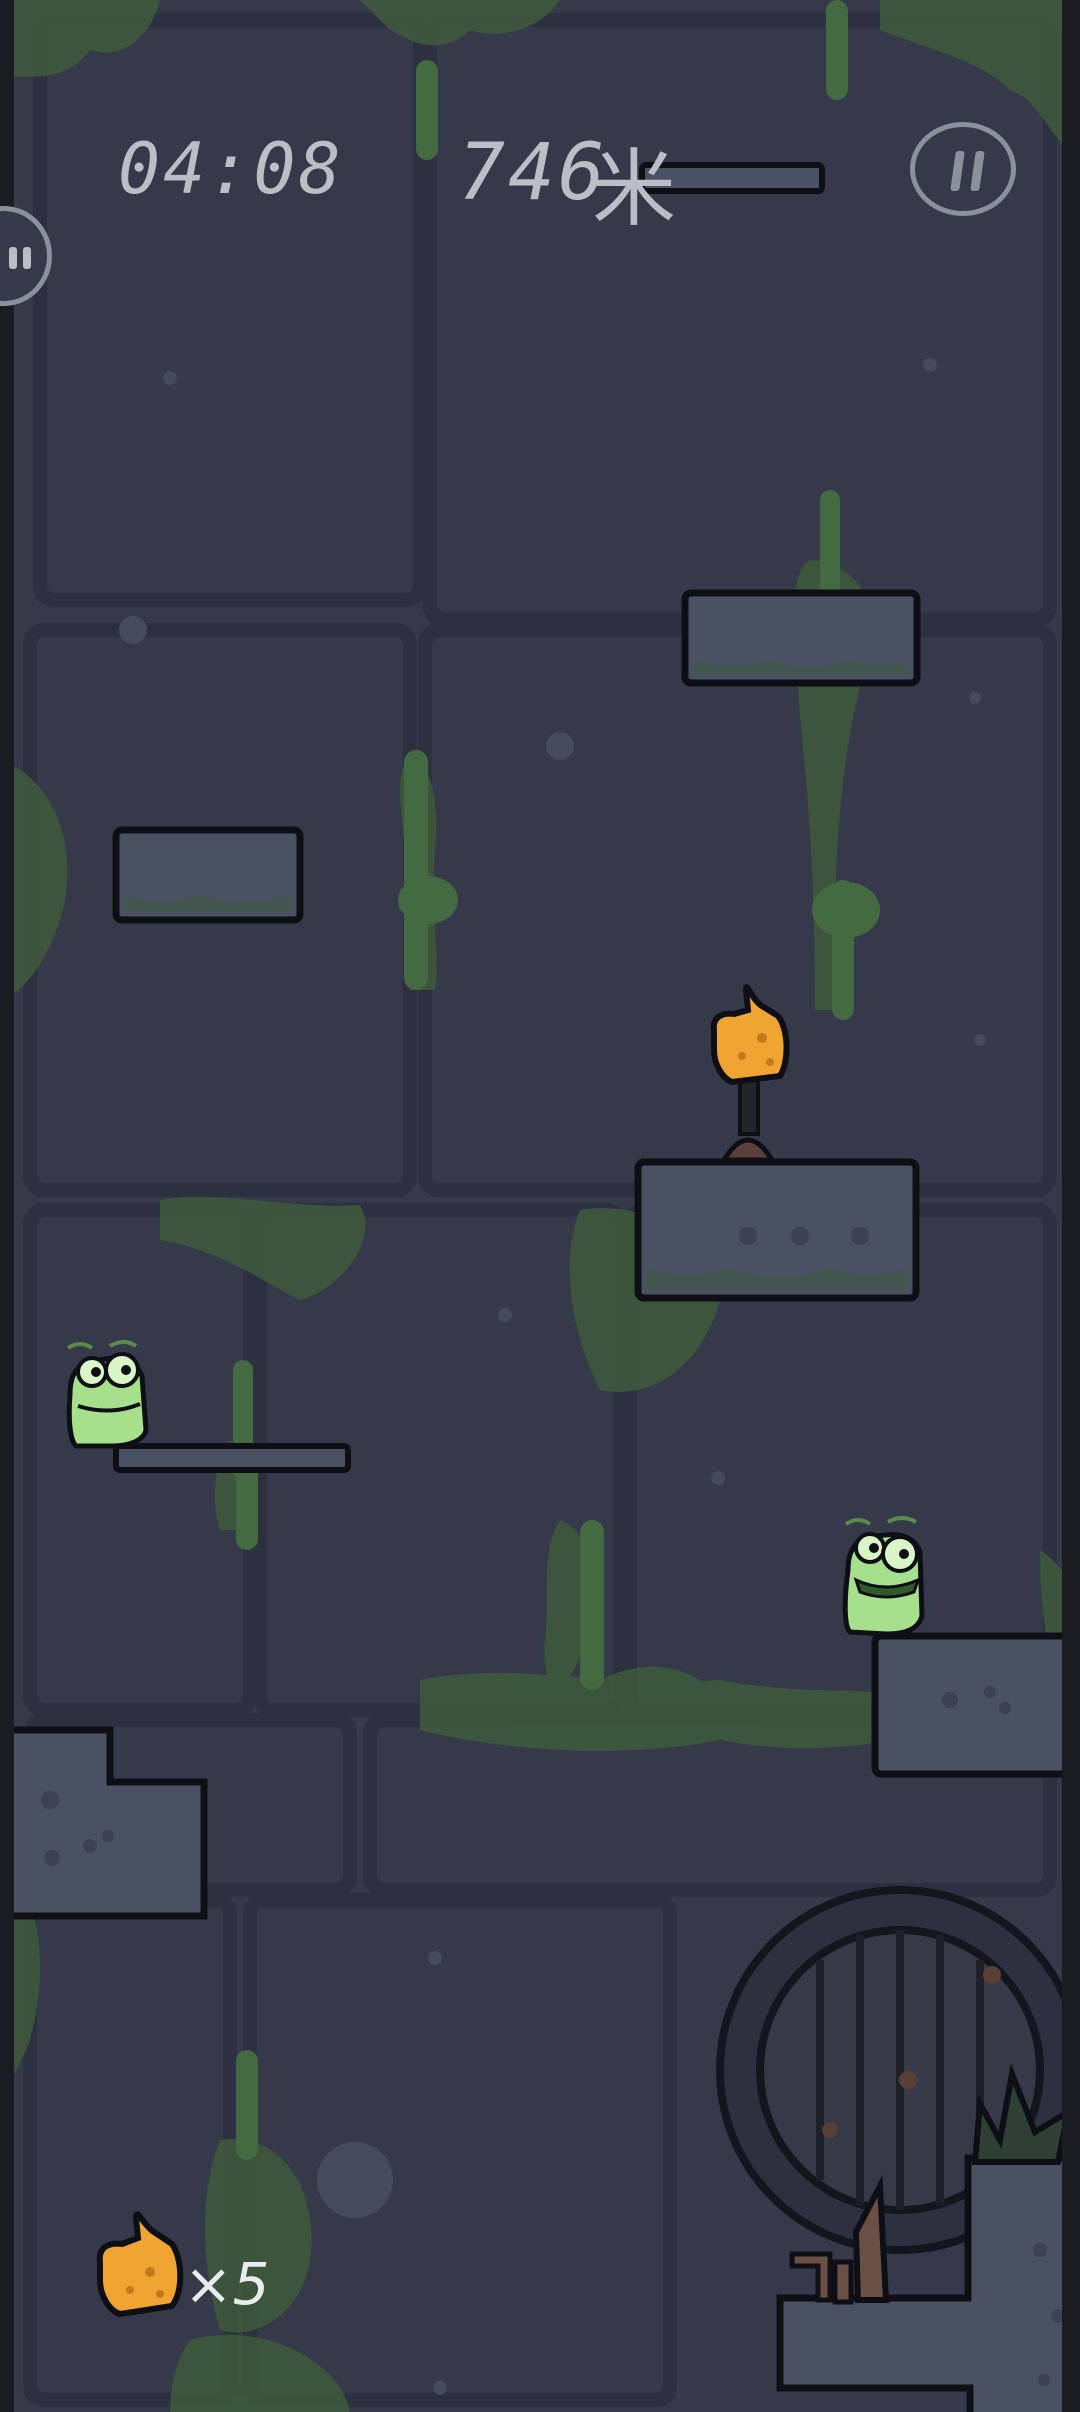 The width and height of the screenshot is (1080, 2412). Describe the element at coordinates (104, 1823) in the screenshot. I see `platform-left-step` at that location.